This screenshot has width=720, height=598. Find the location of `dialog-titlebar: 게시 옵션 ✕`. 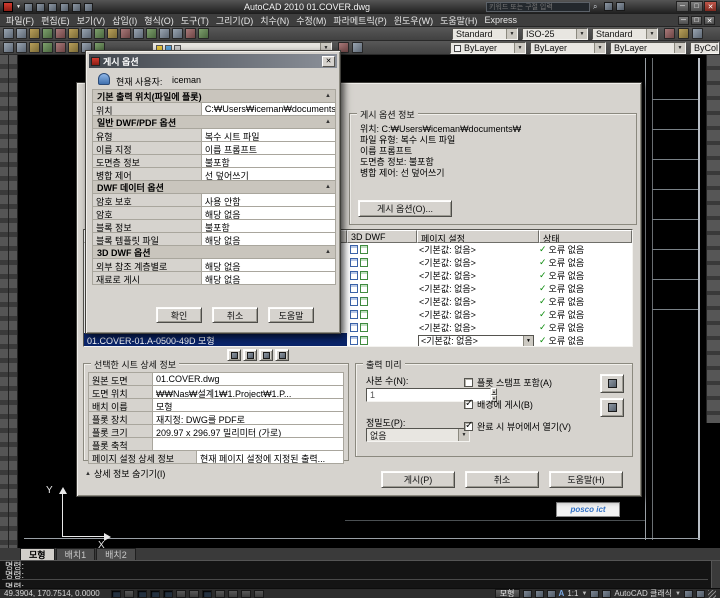

dialog-titlebar: 게시 옵션 ✕ is located at coordinates (213, 61).